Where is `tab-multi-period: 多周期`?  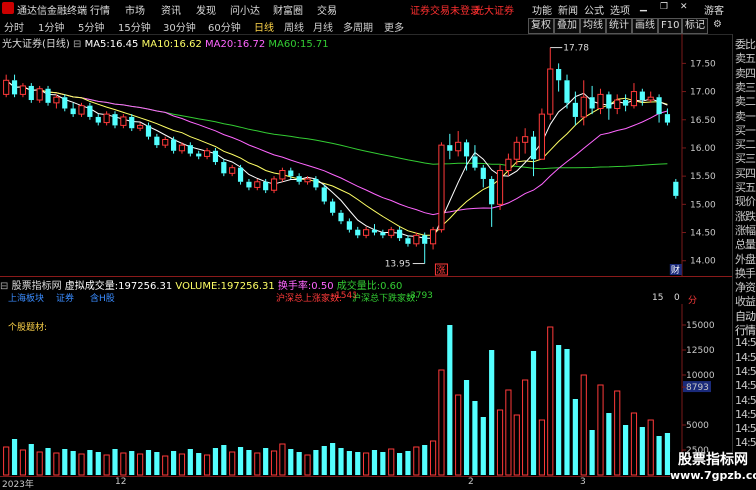
tab-multi-period: 多周期 is located at coordinates (358, 26).